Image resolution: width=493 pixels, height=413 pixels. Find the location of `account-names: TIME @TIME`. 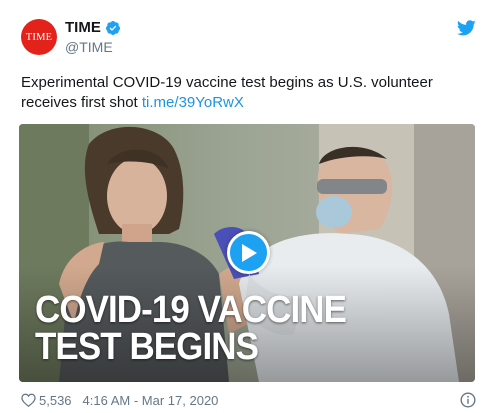

account-names: TIME @TIME is located at coordinates (93, 37).